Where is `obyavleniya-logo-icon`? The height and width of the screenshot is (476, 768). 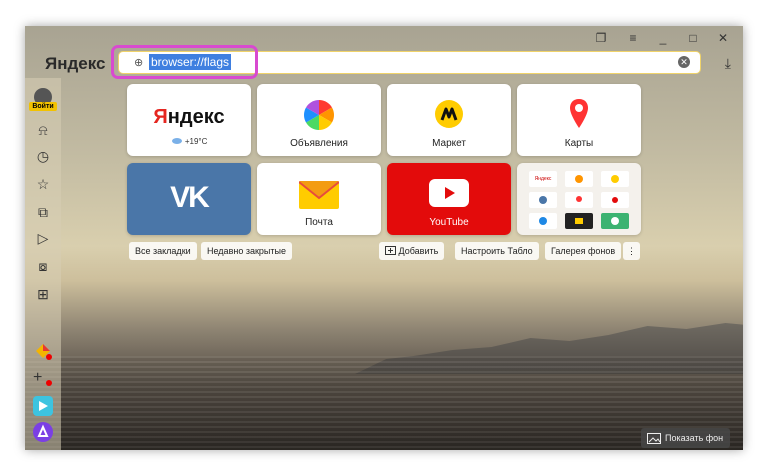 obyavleniya-logo-icon is located at coordinates (319, 115).